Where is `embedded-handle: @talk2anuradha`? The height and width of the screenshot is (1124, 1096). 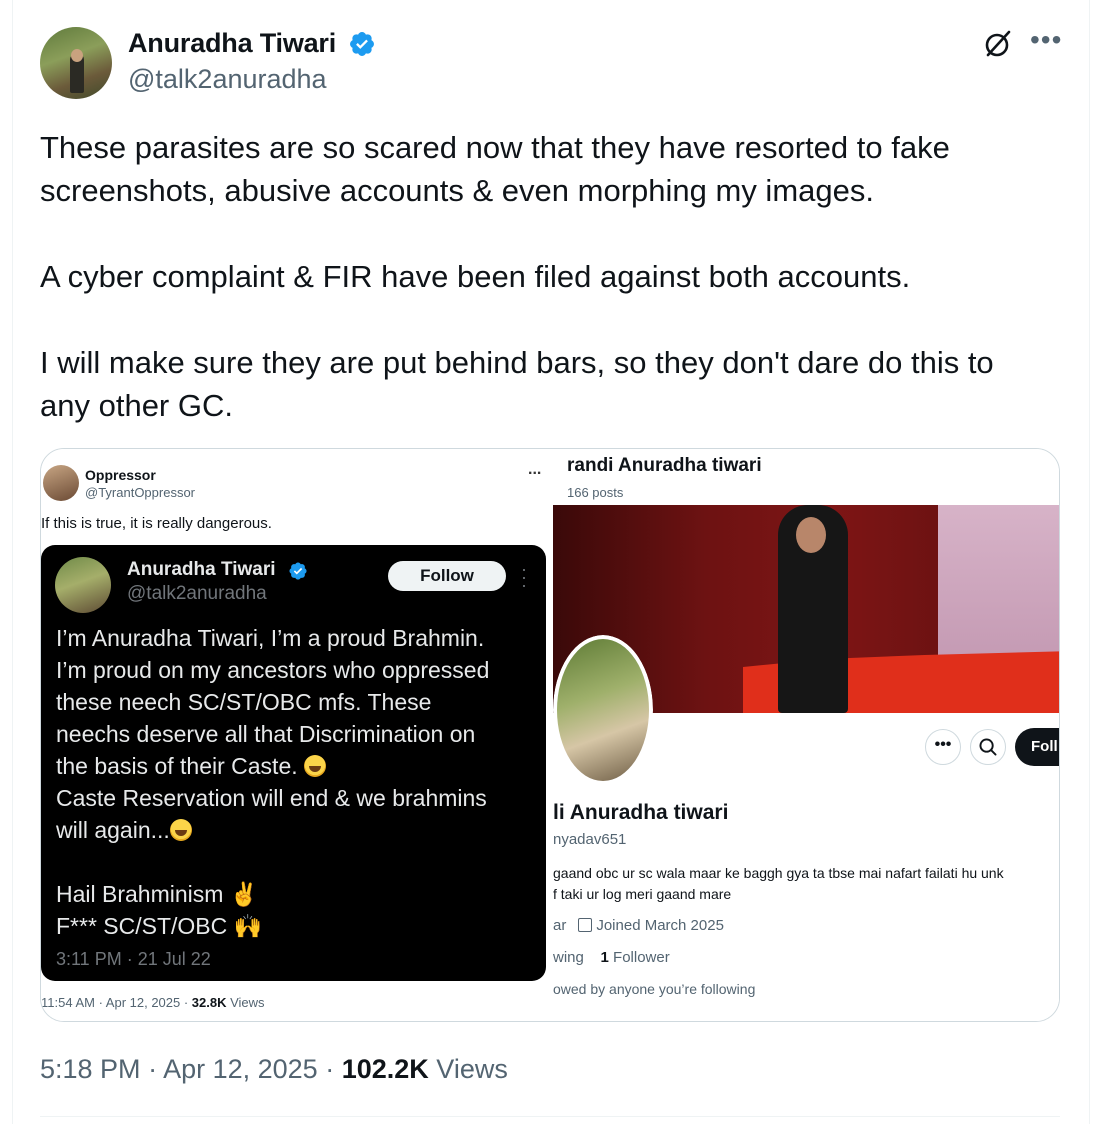 embedded-handle: @talk2anuradha is located at coordinates (197, 593).